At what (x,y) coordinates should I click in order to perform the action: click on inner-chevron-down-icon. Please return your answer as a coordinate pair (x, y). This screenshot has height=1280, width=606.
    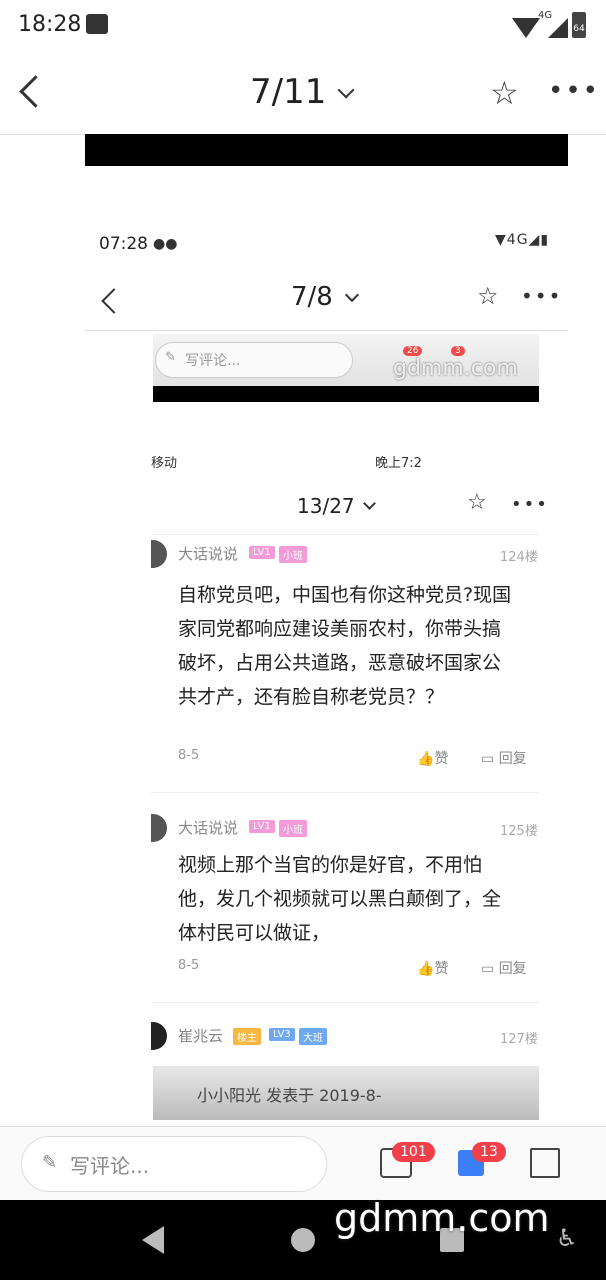
    Looking at the image, I should click on (352, 295).